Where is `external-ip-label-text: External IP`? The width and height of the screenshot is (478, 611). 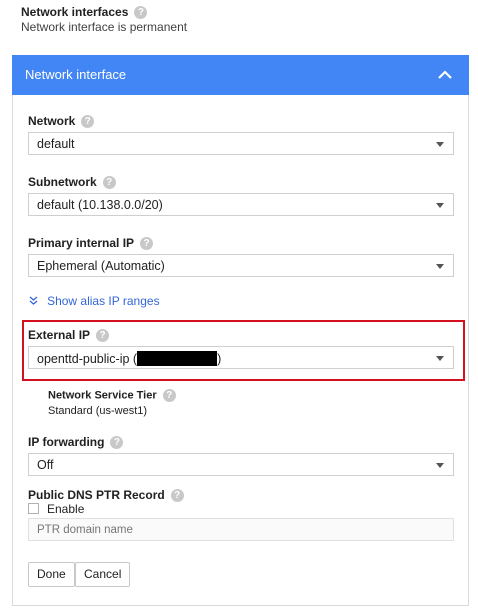
external-ip-label-text: External IP is located at coordinates (59, 335).